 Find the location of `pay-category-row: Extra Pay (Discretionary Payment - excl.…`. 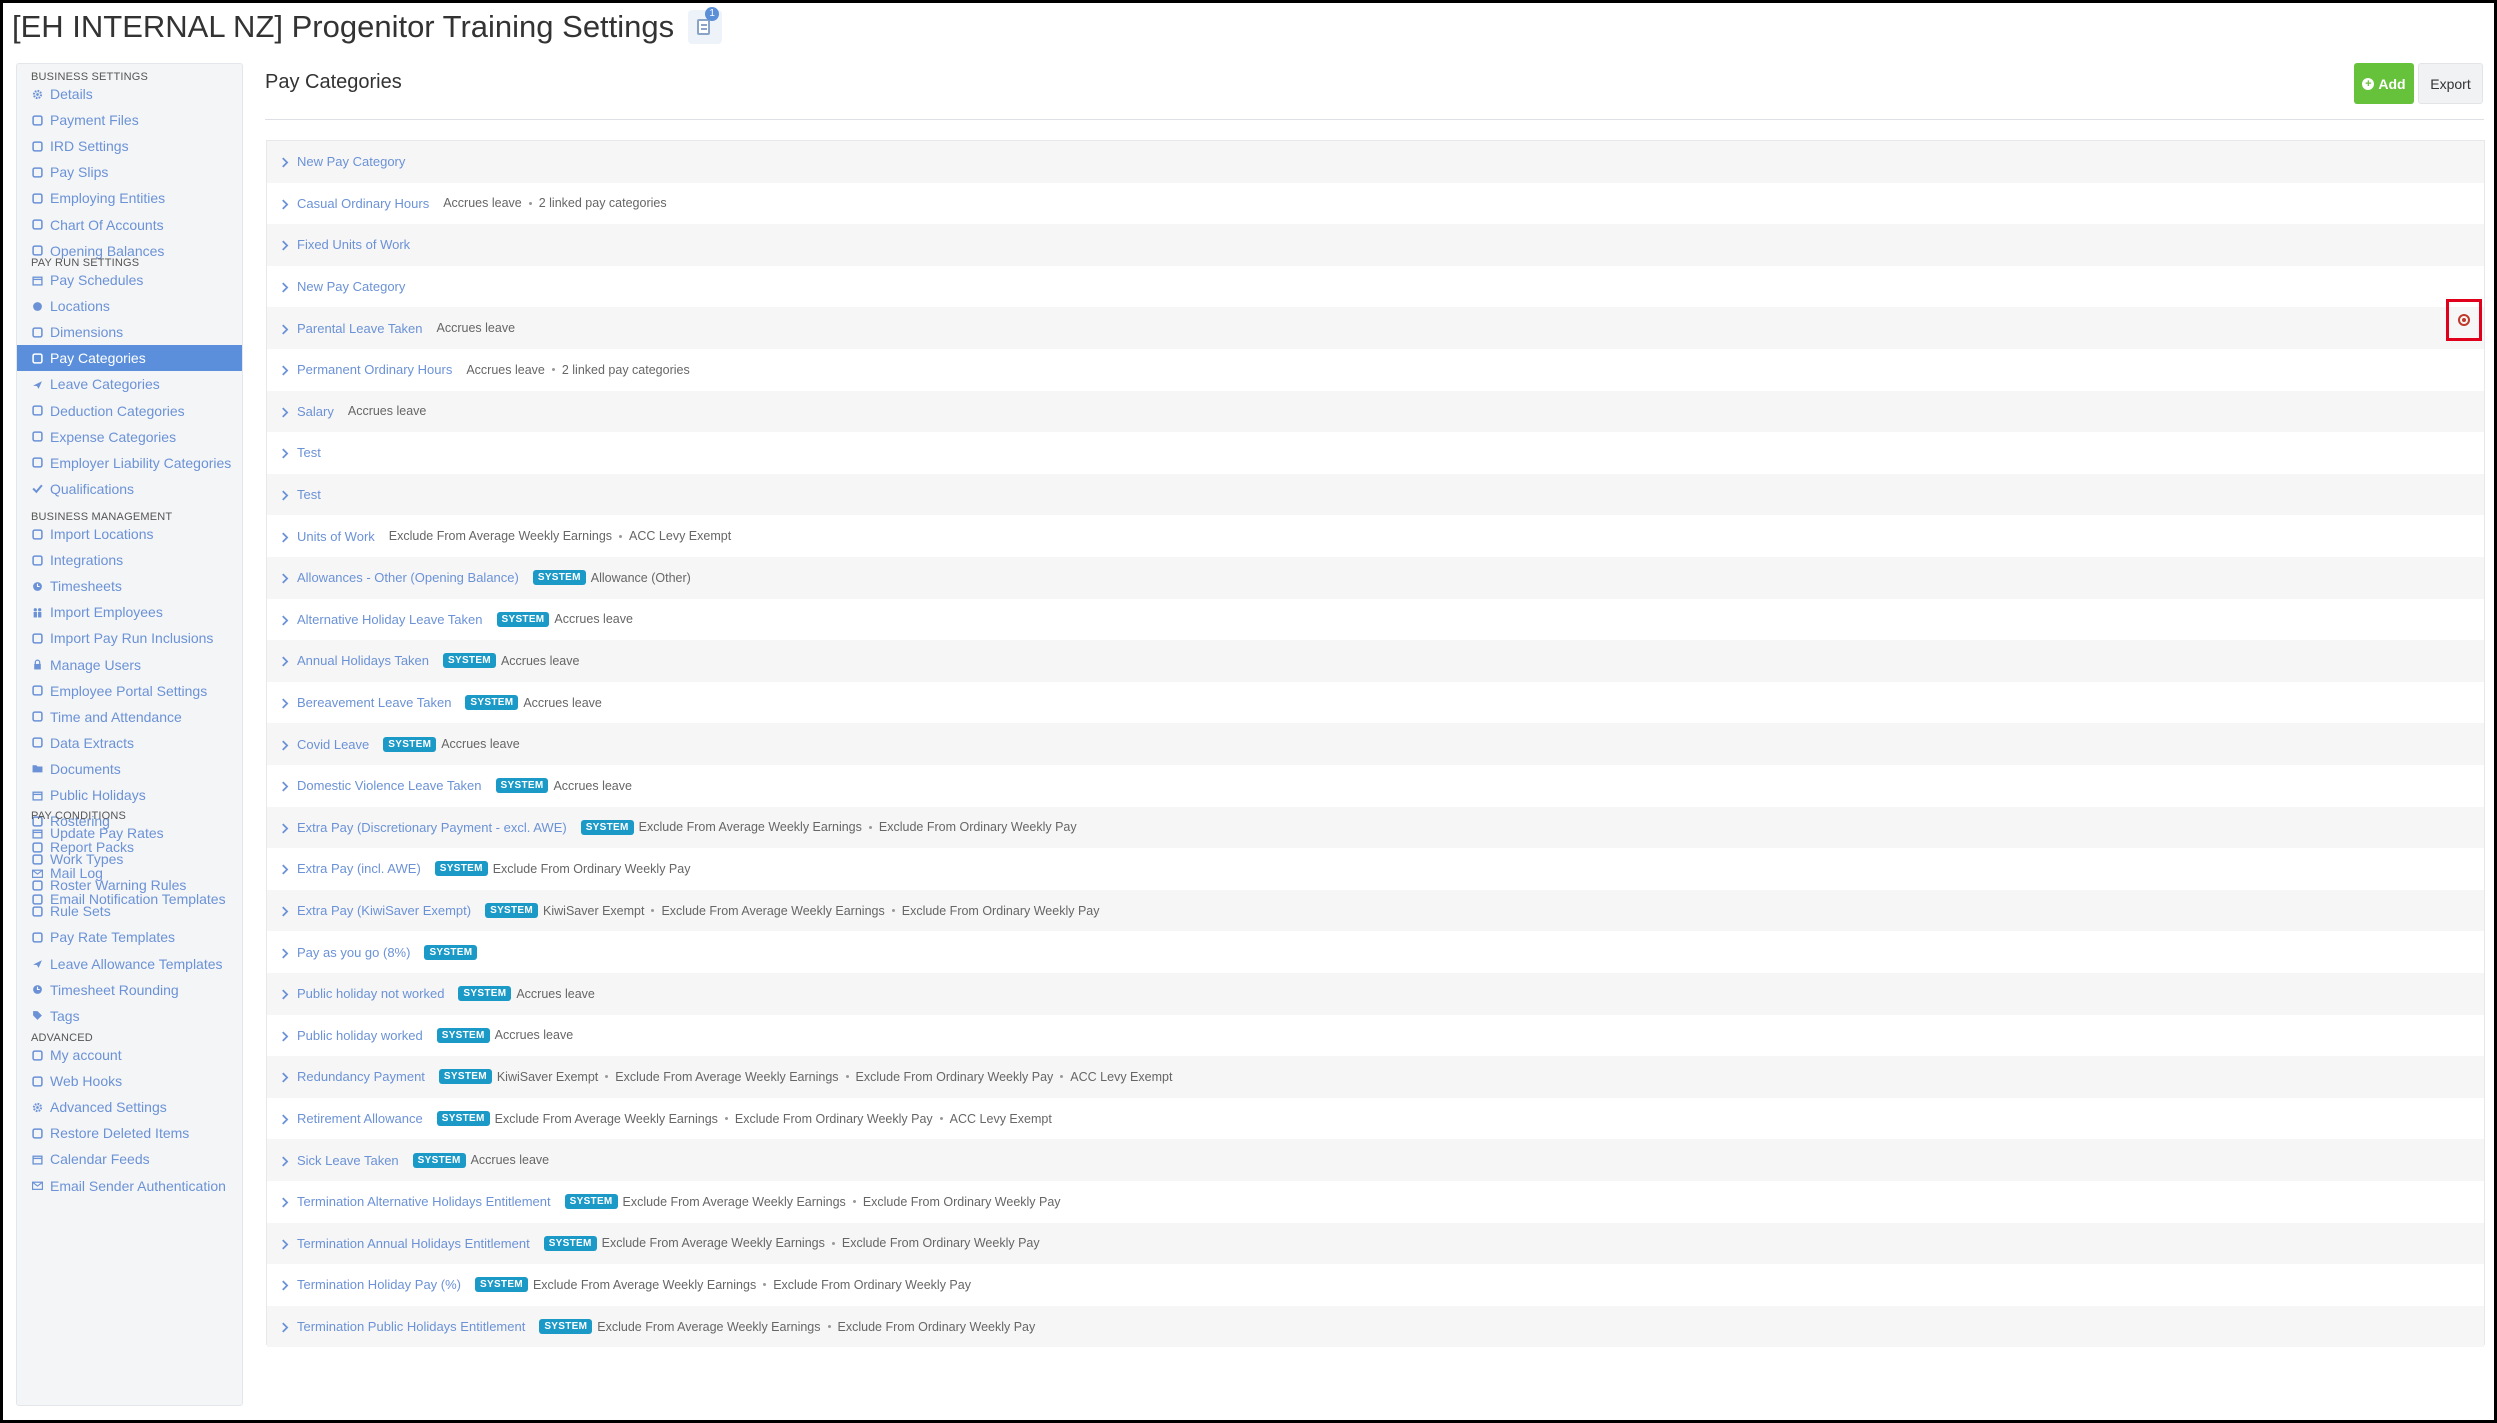

pay-category-row: Extra Pay (Discretionary Payment - excl.… is located at coordinates (1375, 827).